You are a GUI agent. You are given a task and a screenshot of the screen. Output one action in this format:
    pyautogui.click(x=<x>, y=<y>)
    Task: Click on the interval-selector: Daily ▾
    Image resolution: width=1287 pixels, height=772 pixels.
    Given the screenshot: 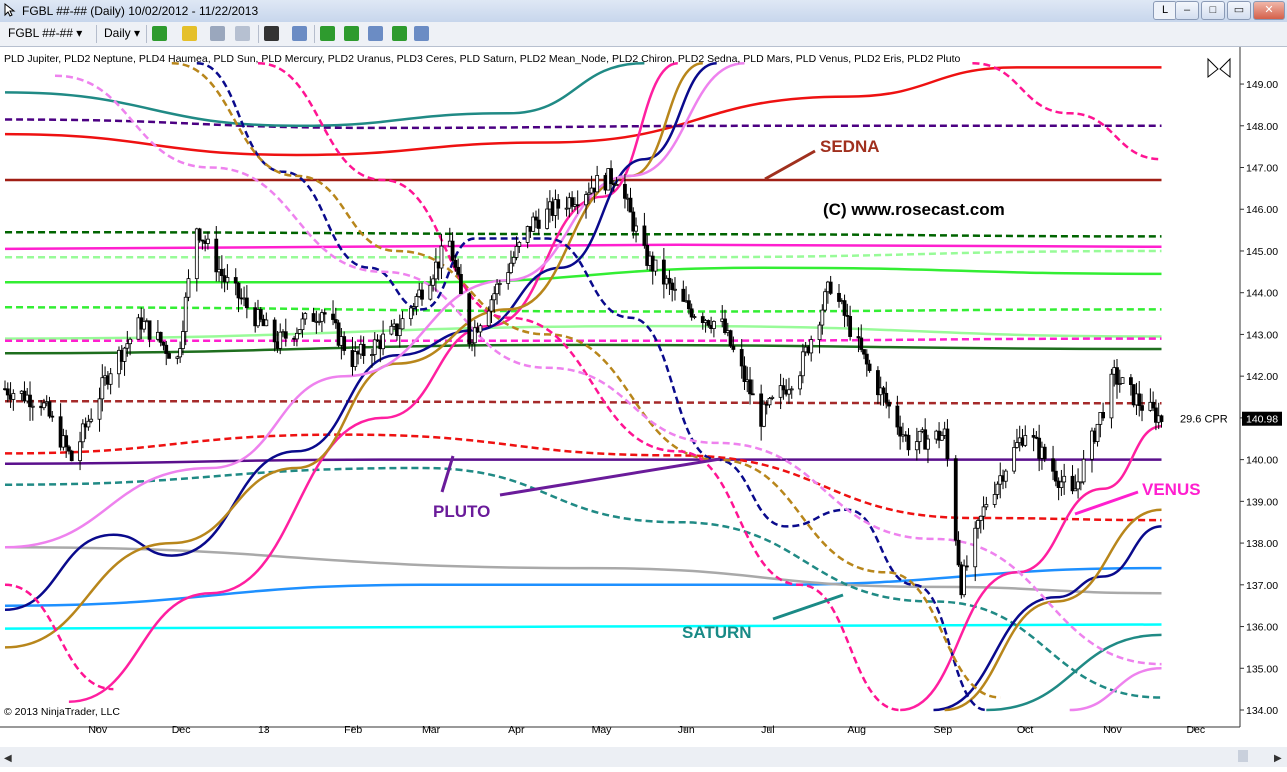 What is the action you would take?
    pyautogui.click(x=122, y=33)
    